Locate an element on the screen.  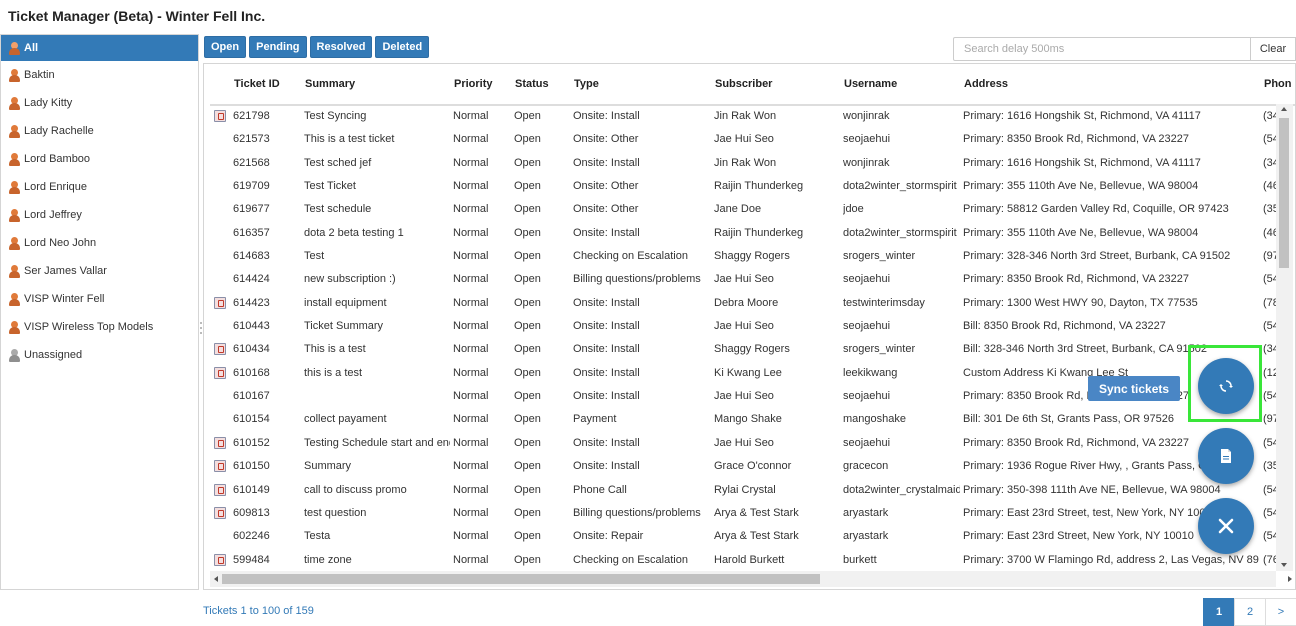
sidebar-item-lord-enrique: Lord Enrique is located at coordinates (99, 187).